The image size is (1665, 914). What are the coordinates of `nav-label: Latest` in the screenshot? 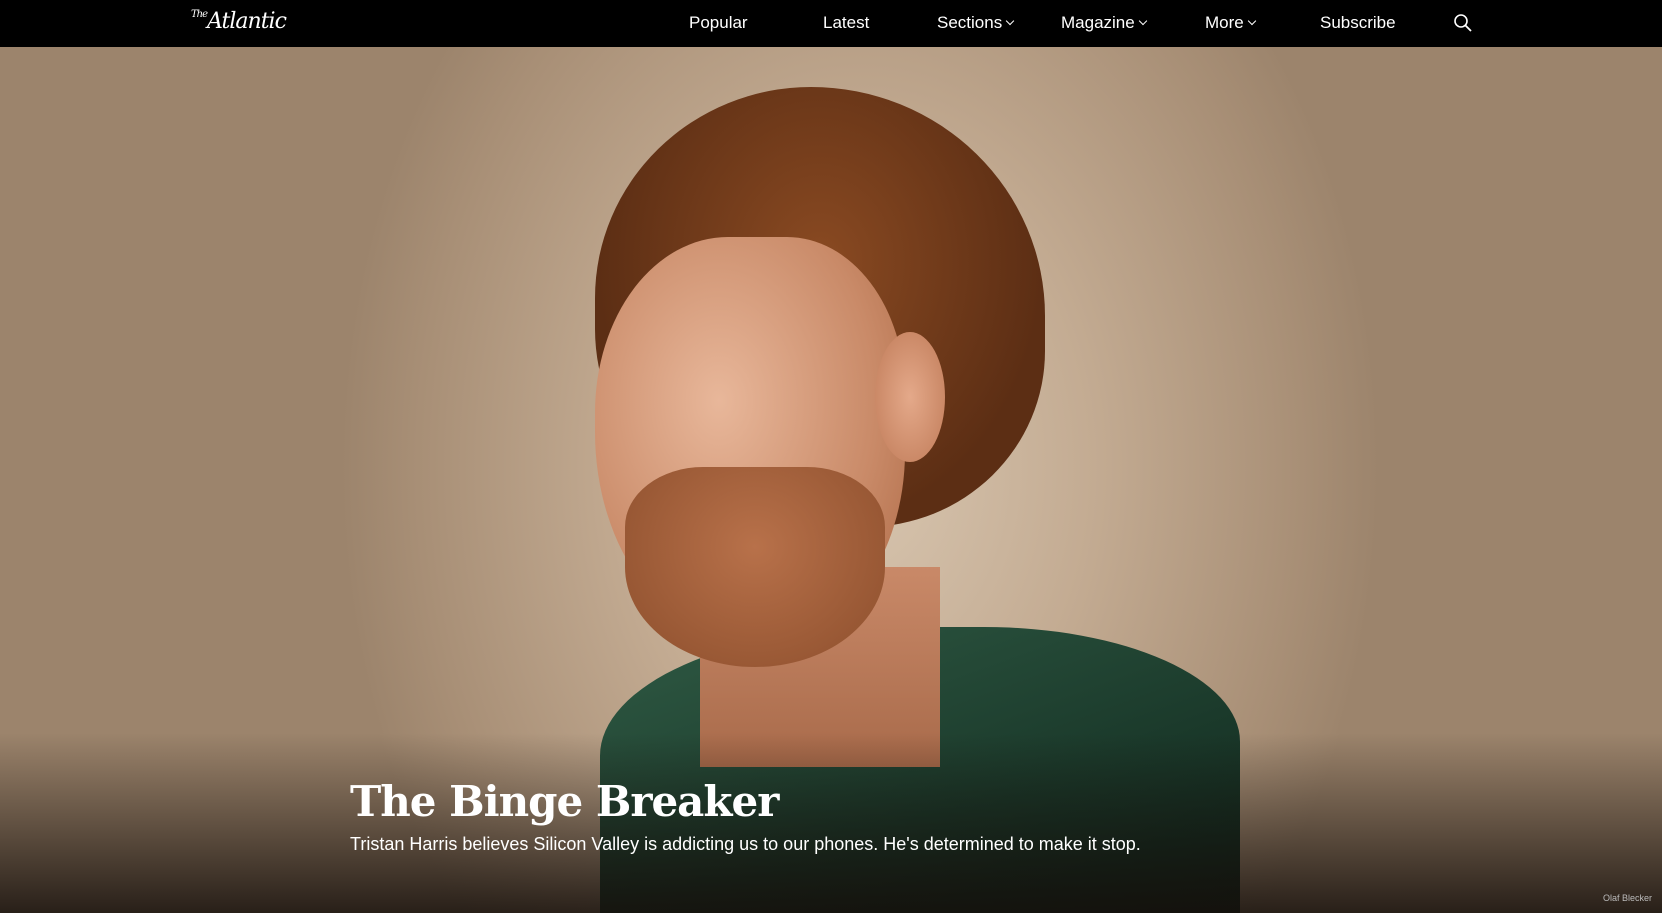 It's located at (846, 22).